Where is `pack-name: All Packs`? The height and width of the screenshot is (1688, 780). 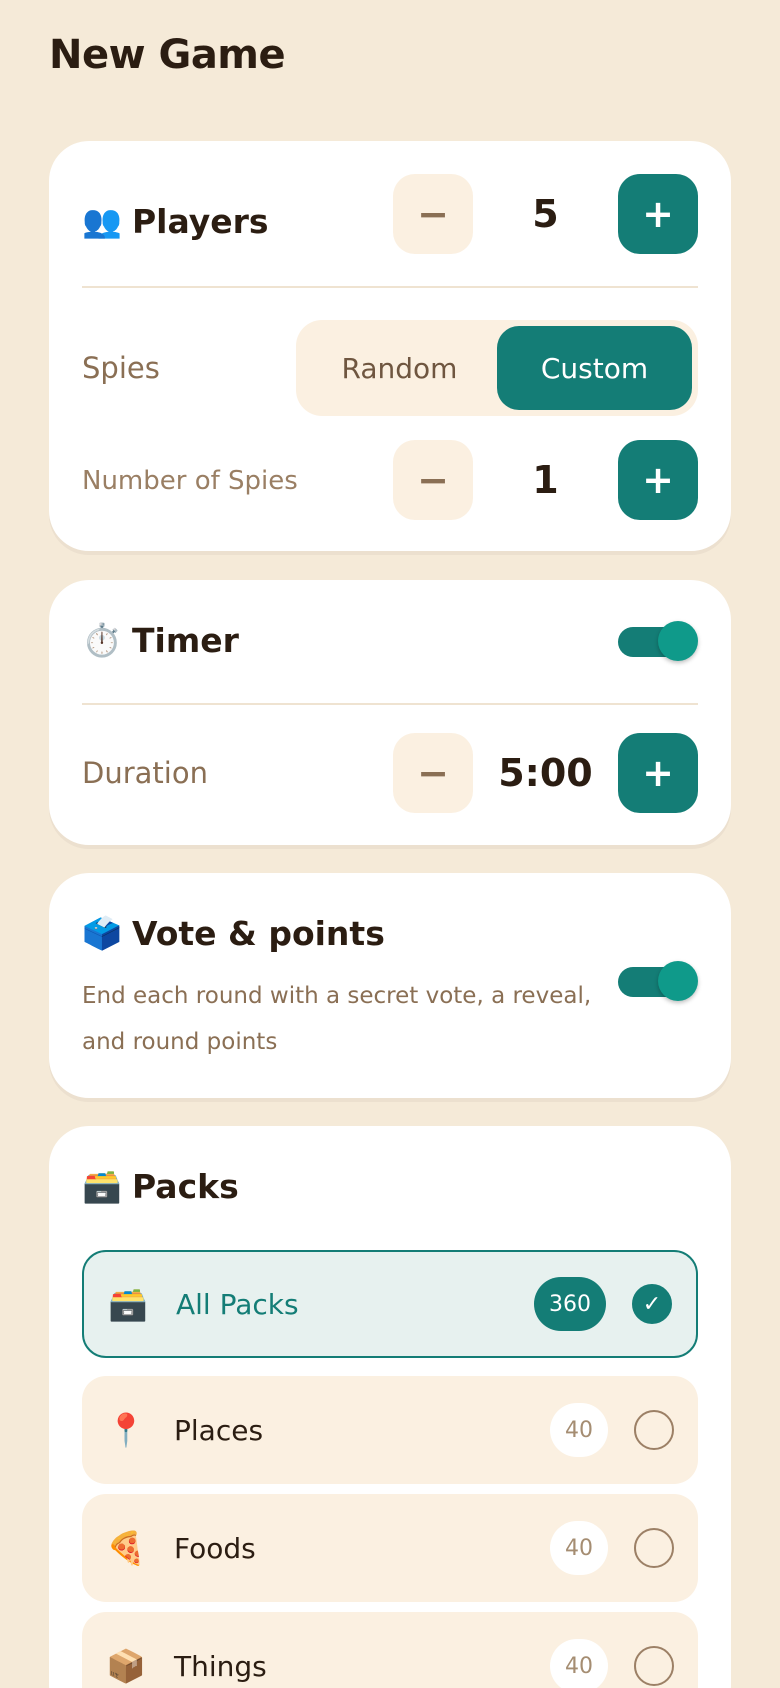 pack-name: All Packs is located at coordinates (237, 1304).